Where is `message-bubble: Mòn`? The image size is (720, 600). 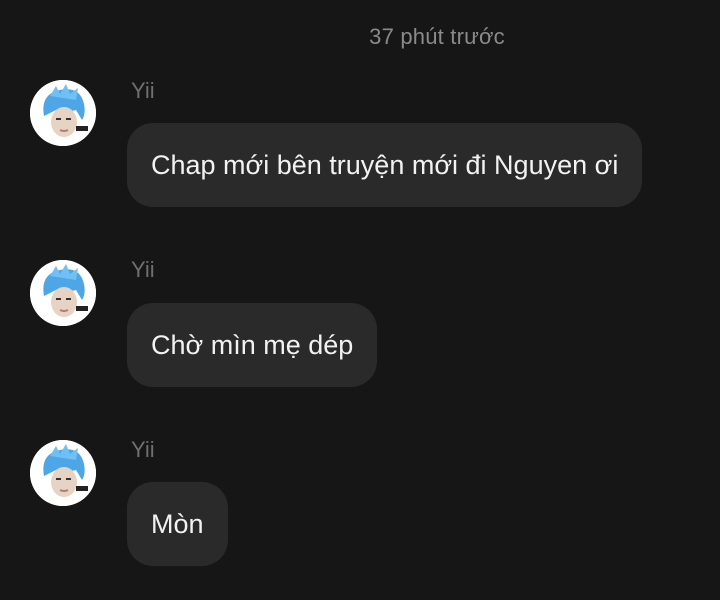 message-bubble: Mòn is located at coordinates (177, 524).